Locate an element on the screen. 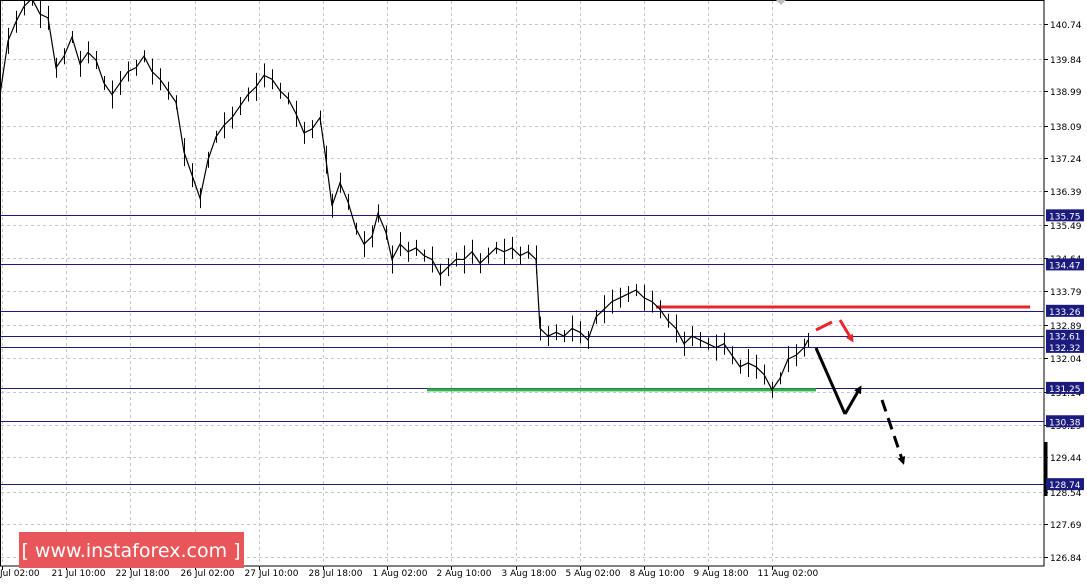  x-tick-label: 1 Aug 02:00 is located at coordinates (400, 574).